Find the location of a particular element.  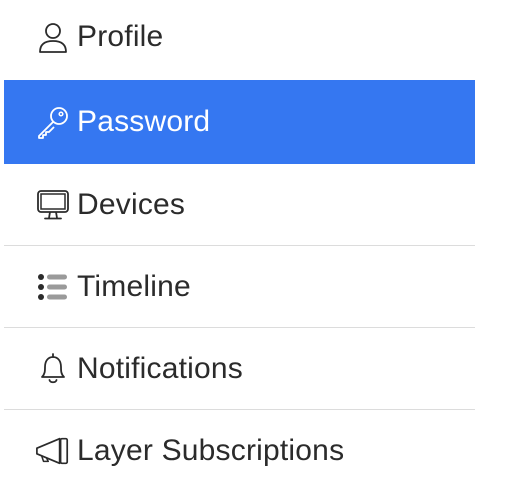

key-icon is located at coordinates (53, 122).